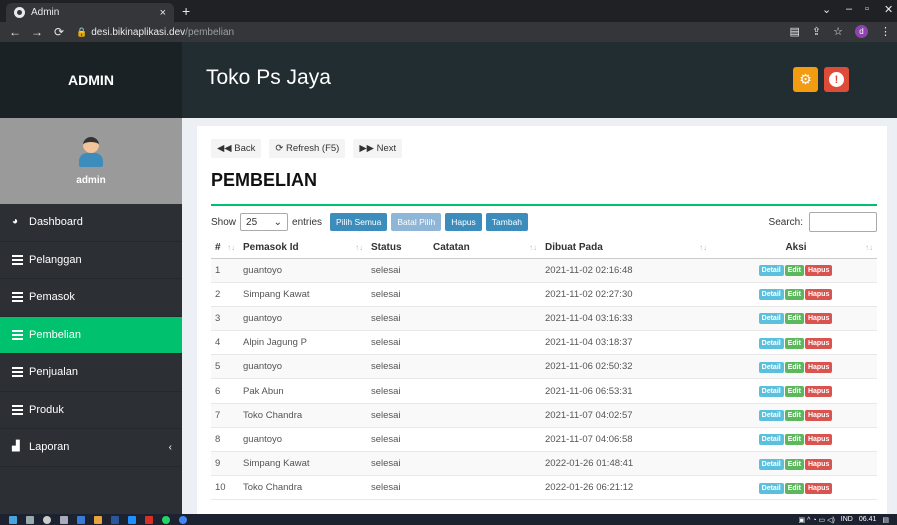  Describe the element at coordinates (626, 248) in the screenshot. I see `column-header: Dibuat Pada ↑↓` at that location.